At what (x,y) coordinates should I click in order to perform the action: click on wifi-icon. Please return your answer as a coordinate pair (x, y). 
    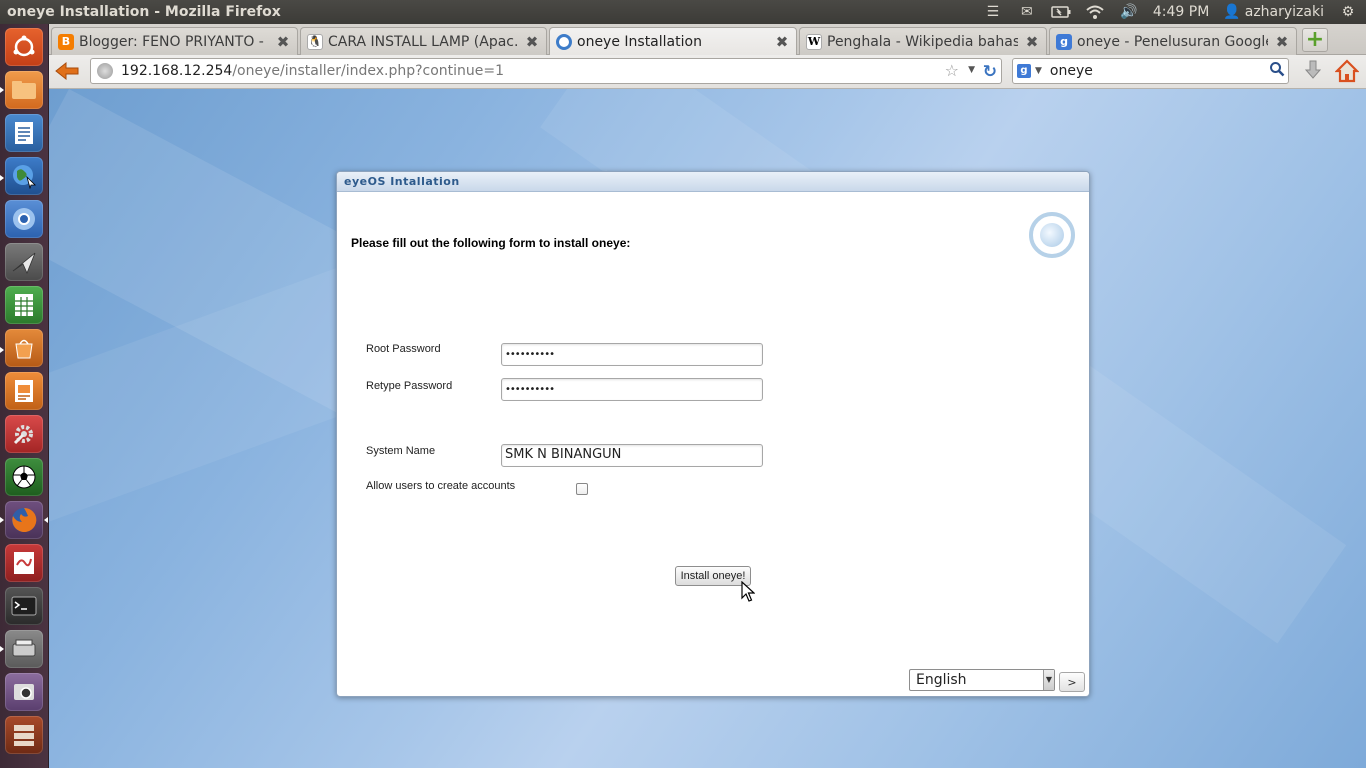
    Looking at the image, I should click on (1095, 12).